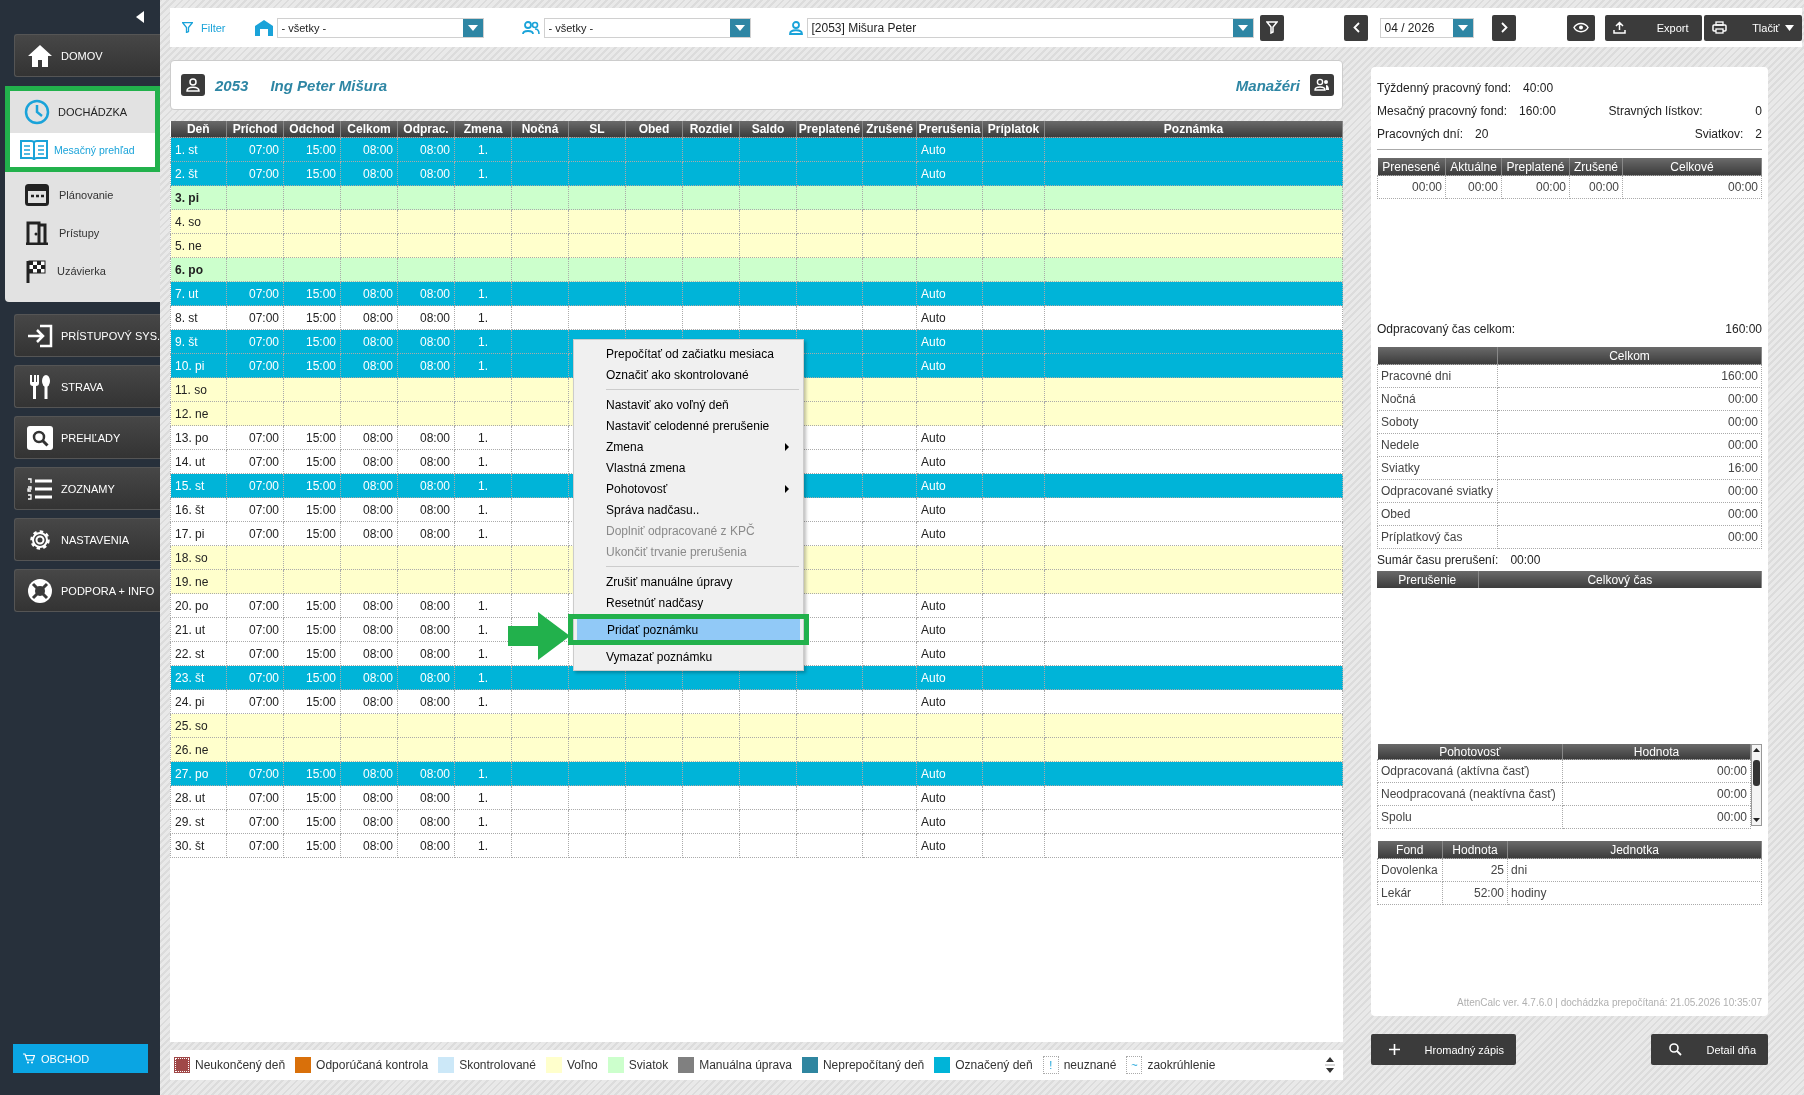 The width and height of the screenshot is (1804, 1095). What do you see at coordinates (648, 27) in the screenshot?
I see `group-select: - všetky -` at bounding box center [648, 27].